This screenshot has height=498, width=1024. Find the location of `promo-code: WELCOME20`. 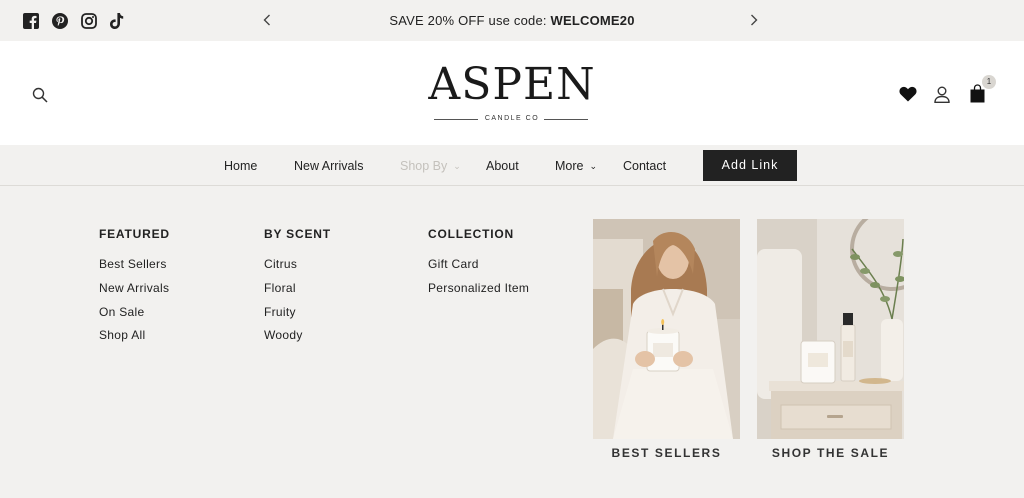

promo-code: WELCOME20 is located at coordinates (592, 20).